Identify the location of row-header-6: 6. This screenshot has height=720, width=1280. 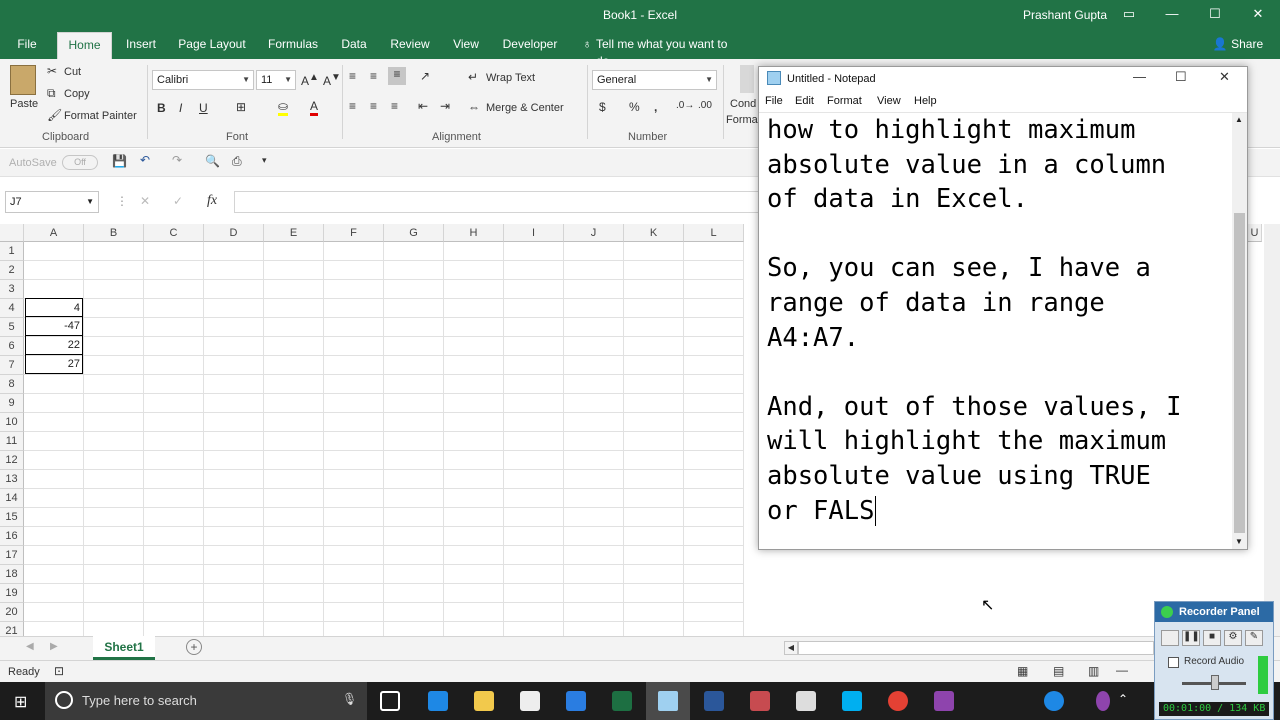
(12, 346).